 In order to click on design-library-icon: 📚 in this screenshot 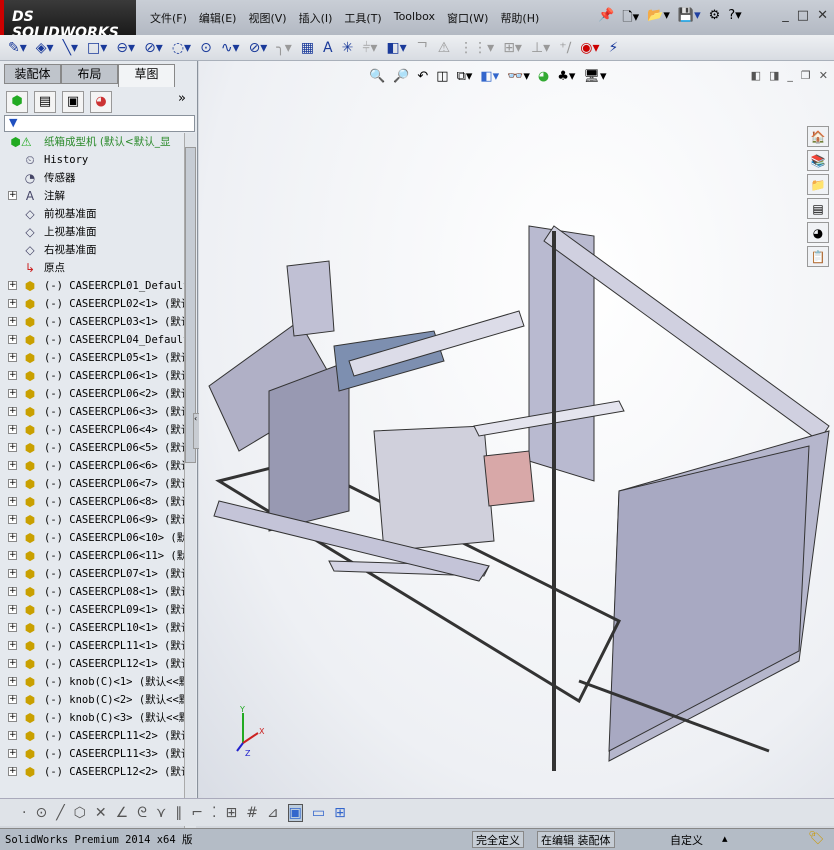, I will do `click(818, 160)`.